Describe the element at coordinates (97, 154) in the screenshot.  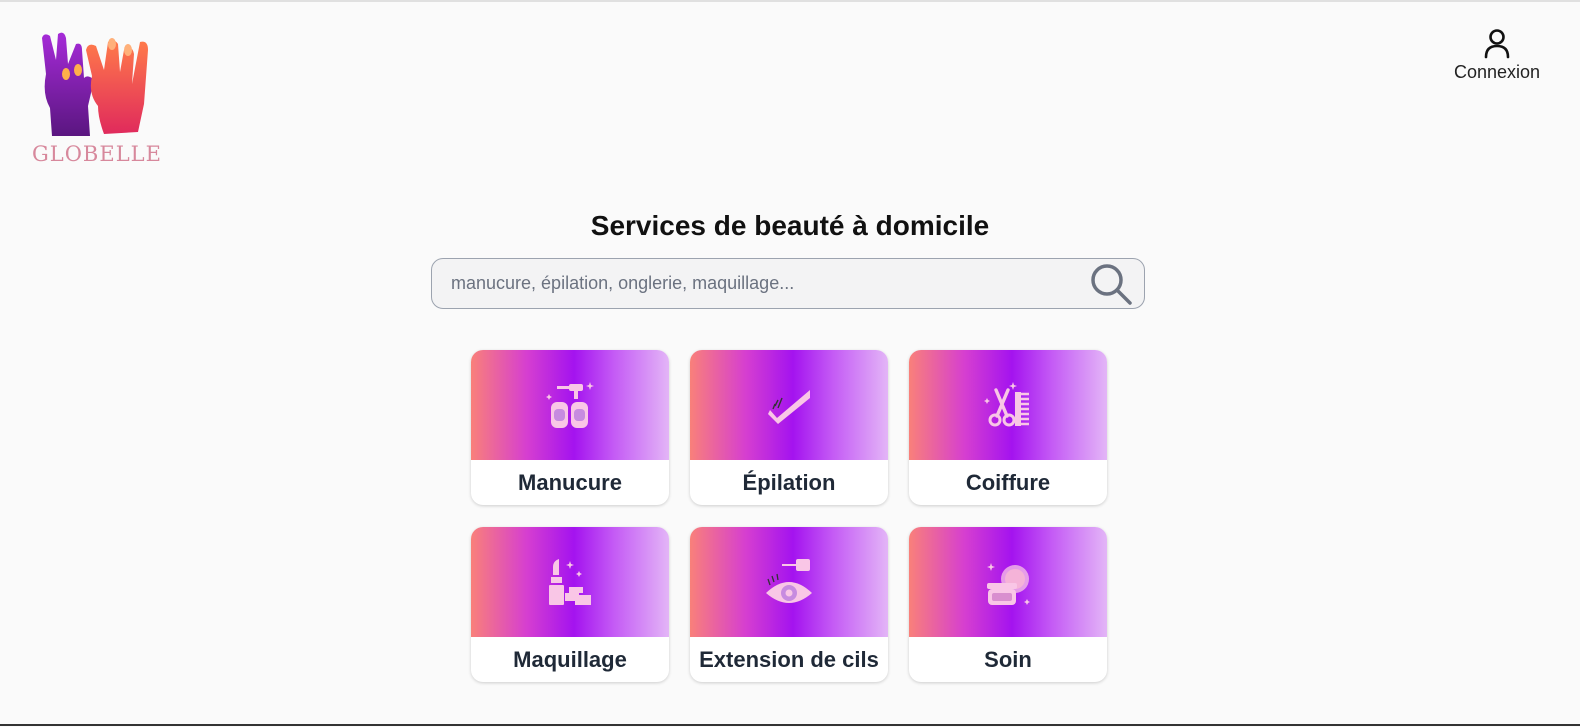
I see `brand-logo-text: GLOBELLE` at that location.